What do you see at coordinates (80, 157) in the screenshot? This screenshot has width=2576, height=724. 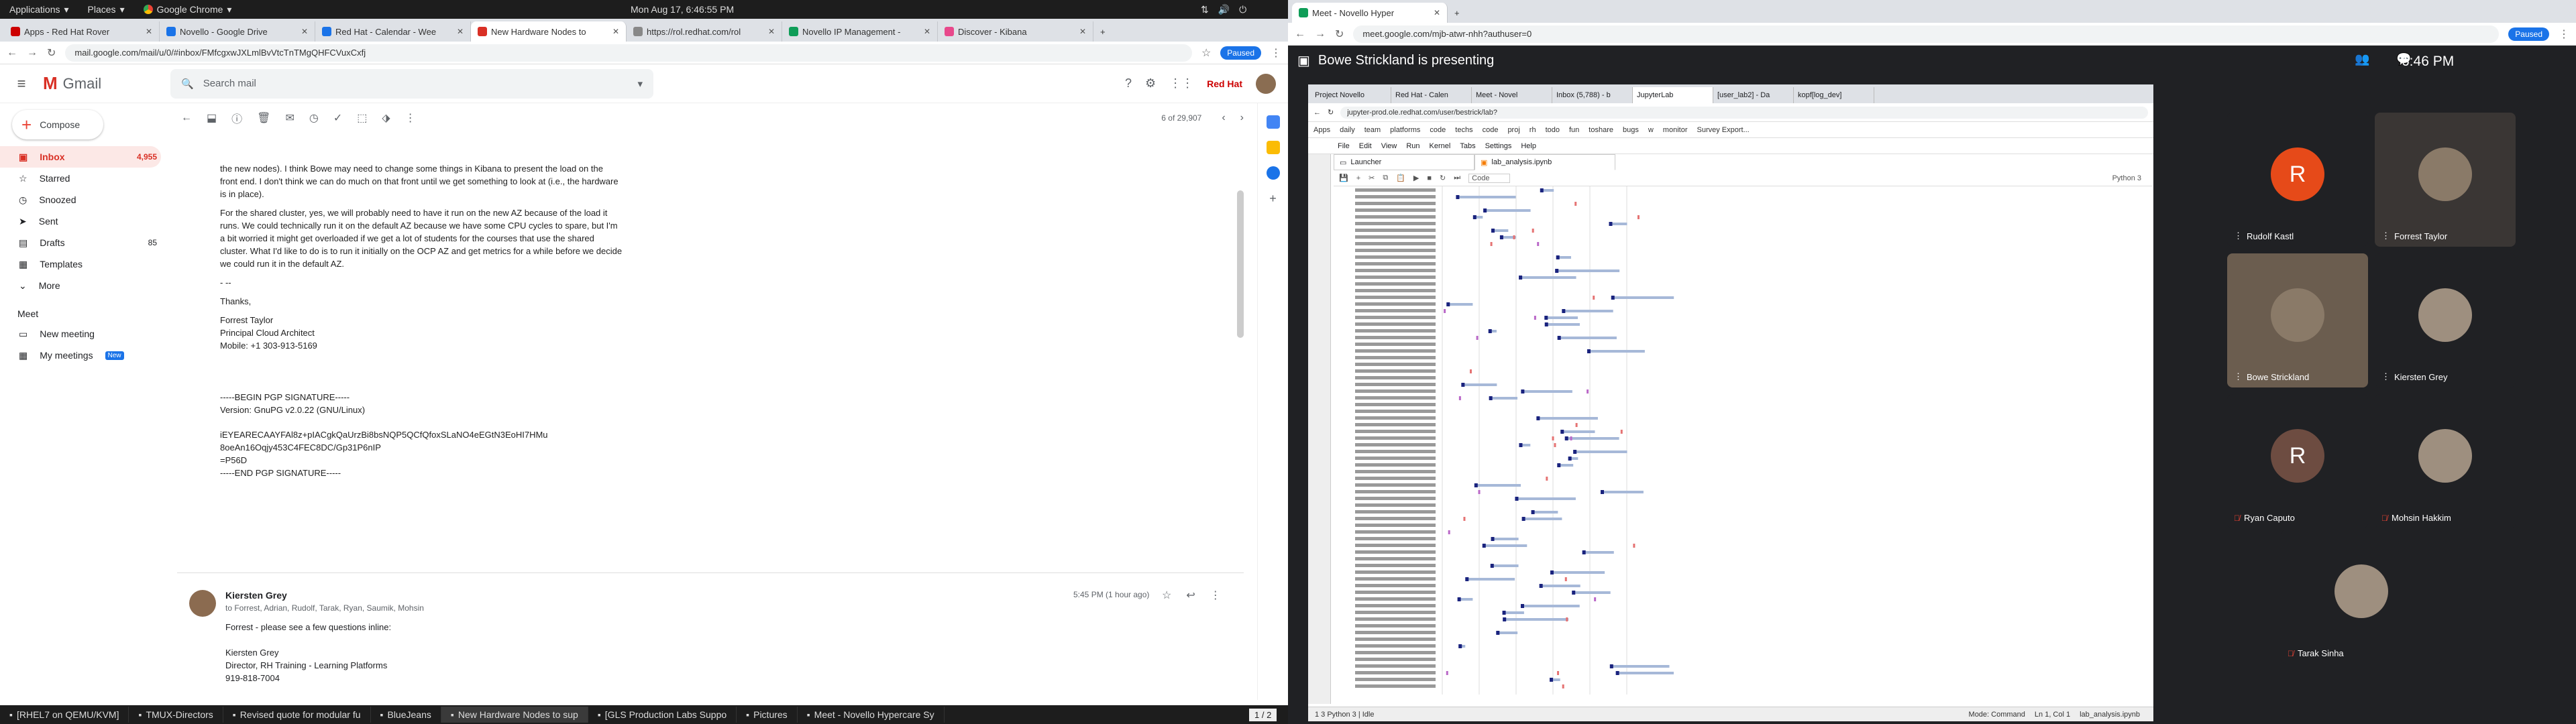 I see `sidebar-item-inbox: ▣ Inbox 4,955` at bounding box center [80, 157].